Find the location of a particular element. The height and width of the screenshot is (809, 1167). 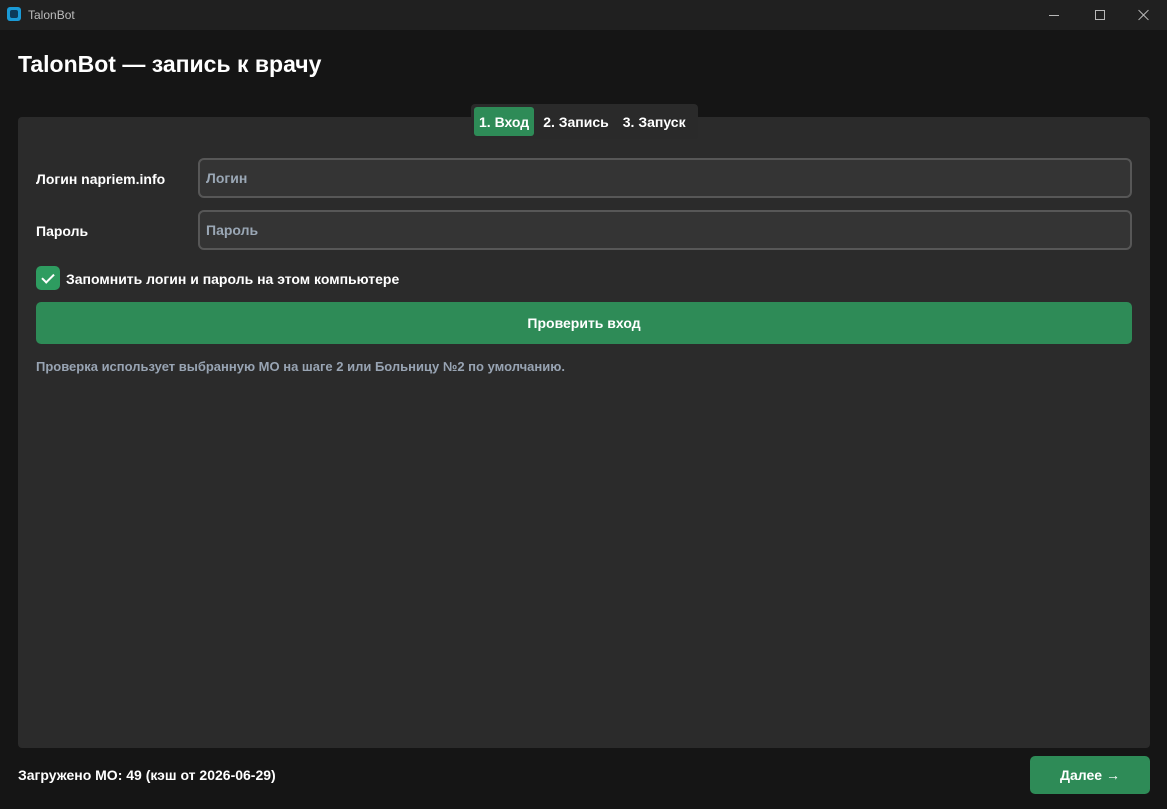

password-label: Пароль is located at coordinates (62, 231).